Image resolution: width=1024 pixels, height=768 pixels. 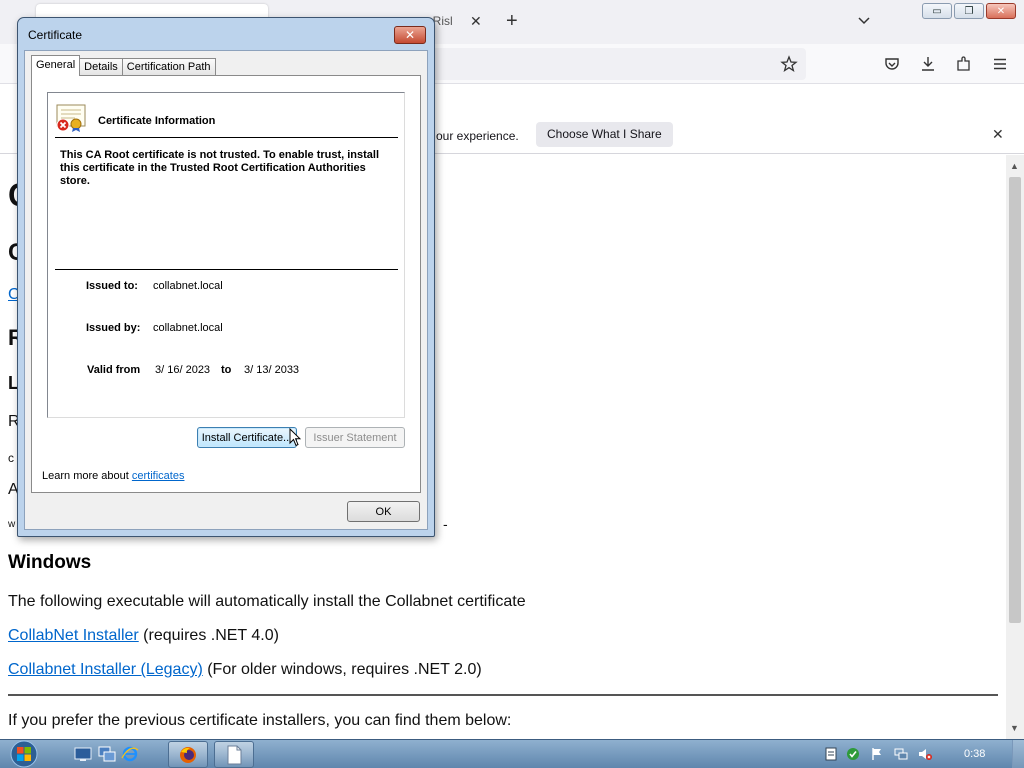 What do you see at coordinates (130, 754) in the screenshot?
I see `internet-explorer-icon` at bounding box center [130, 754].